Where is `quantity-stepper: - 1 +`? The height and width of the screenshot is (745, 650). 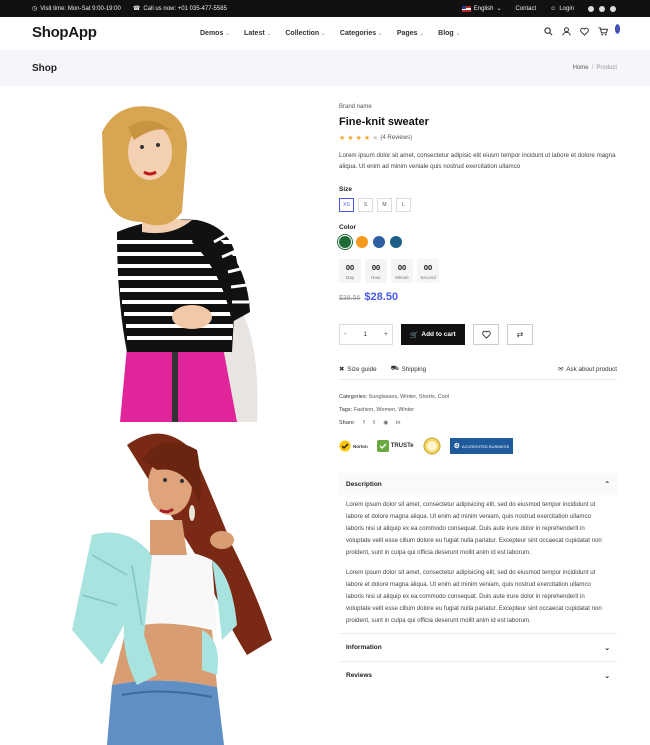 quantity-stepper: - 1 + is located at coordinates (366, 334).